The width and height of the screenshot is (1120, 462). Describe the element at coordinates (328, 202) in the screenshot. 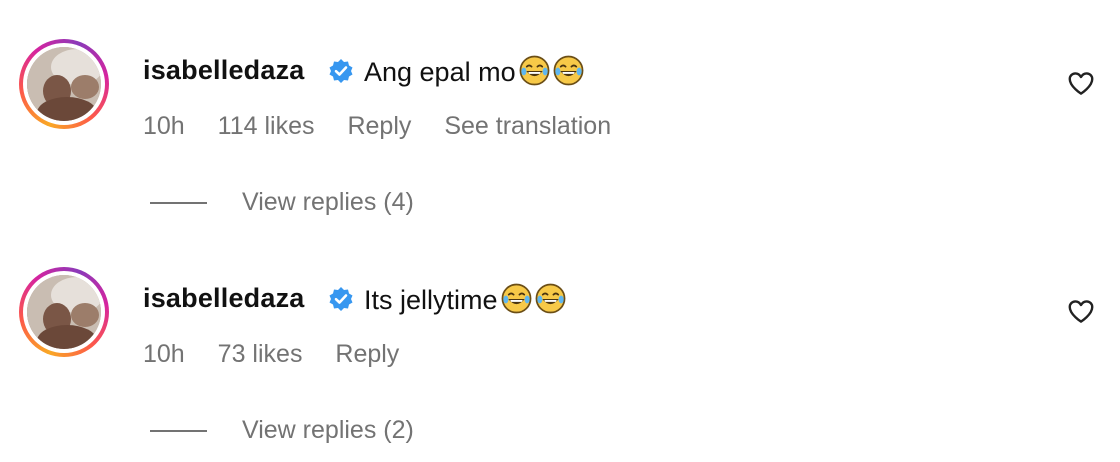

I see `view-replies-label: View replies (4)` at that location.